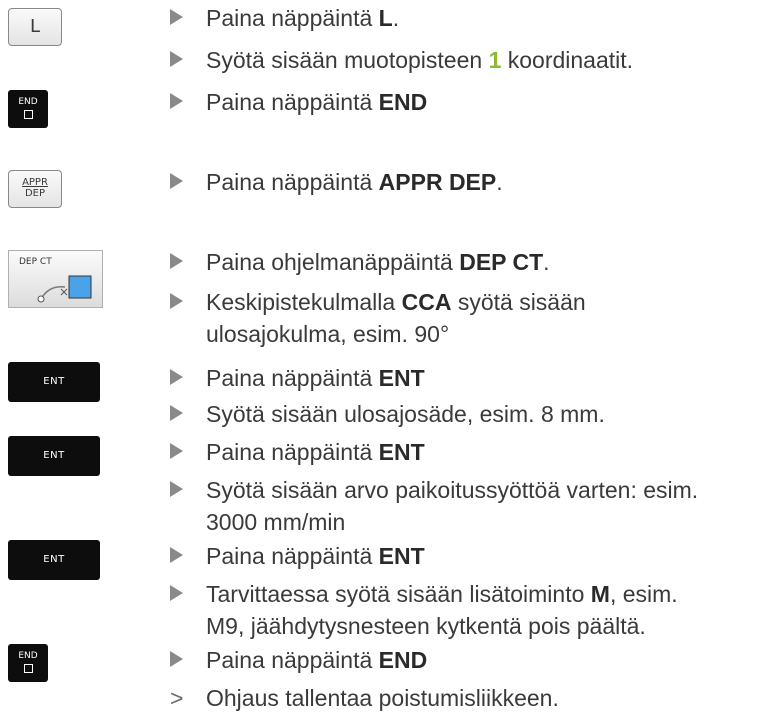  Describe the element at coordinates (35, 27) in the screenshot. I see `l-key: L` at that location.